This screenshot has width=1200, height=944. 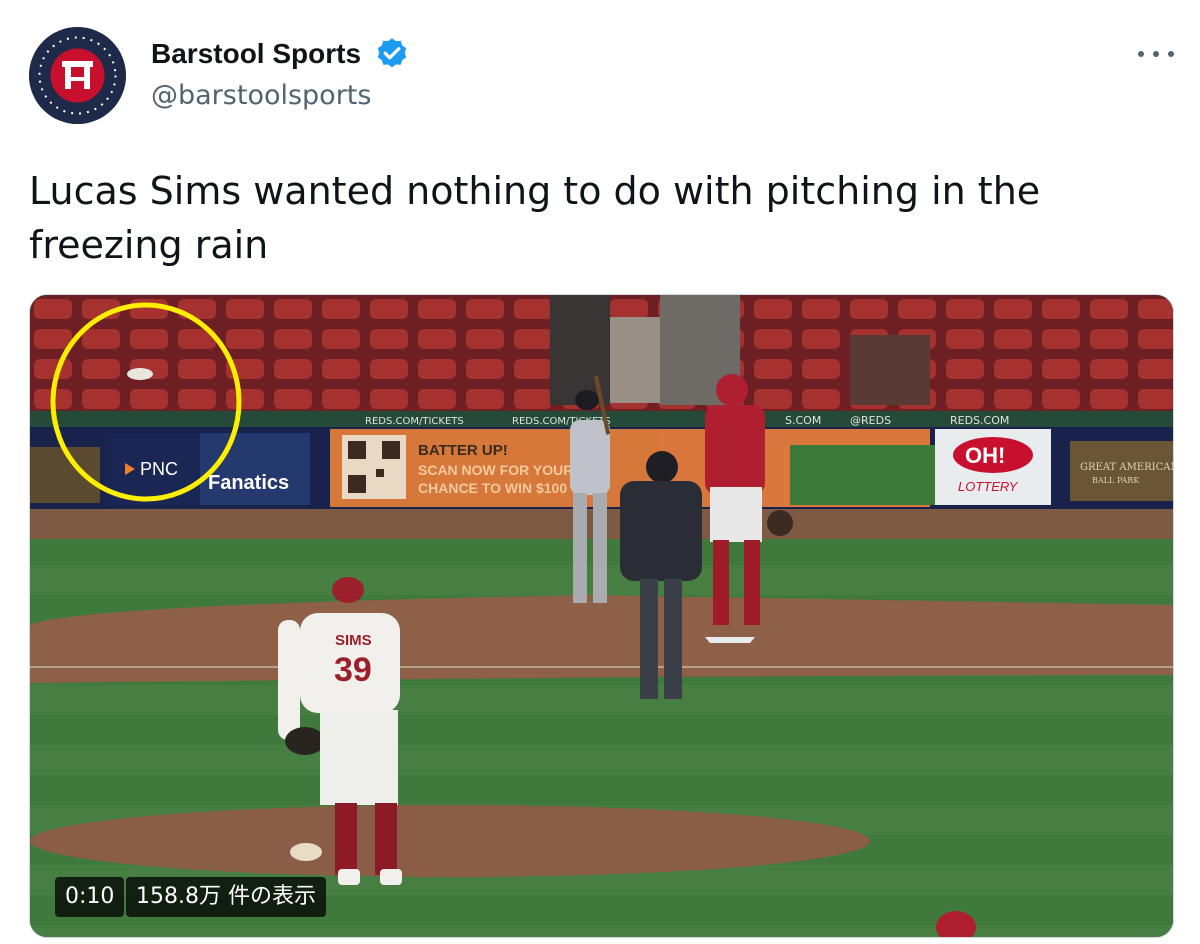 I want to click on home-plate, so click(x=730, y=640).